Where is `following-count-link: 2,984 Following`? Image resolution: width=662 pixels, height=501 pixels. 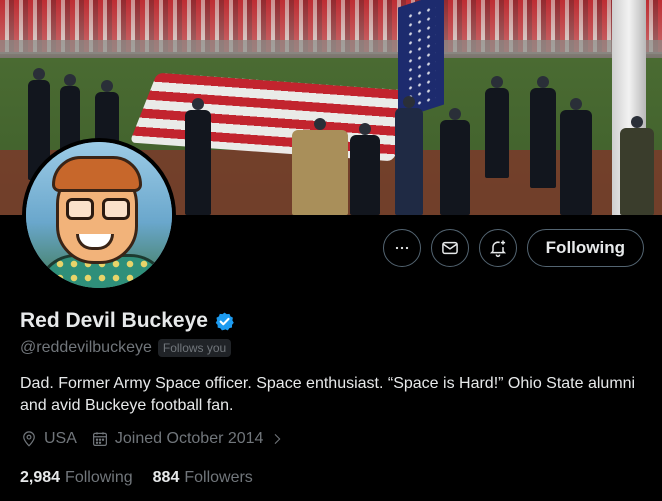
following-count-link: 2,984 Following is located at coordinates (76, 478).